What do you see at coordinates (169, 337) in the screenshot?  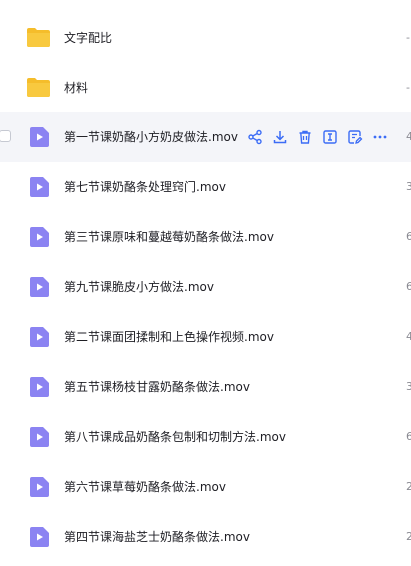 I see `file-name: 第二节课面团揉制和上色操作视频.mov` at bounding box center [169, 337].